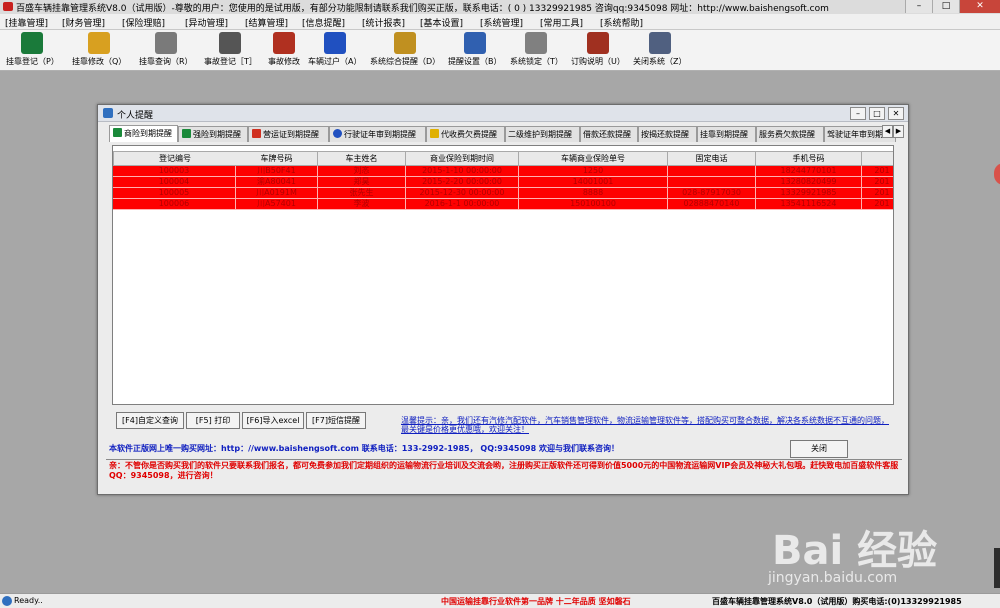 The width and height of the screenshot is (1000, 608). I want to click on accident-edit-icon, so click(284, 43).